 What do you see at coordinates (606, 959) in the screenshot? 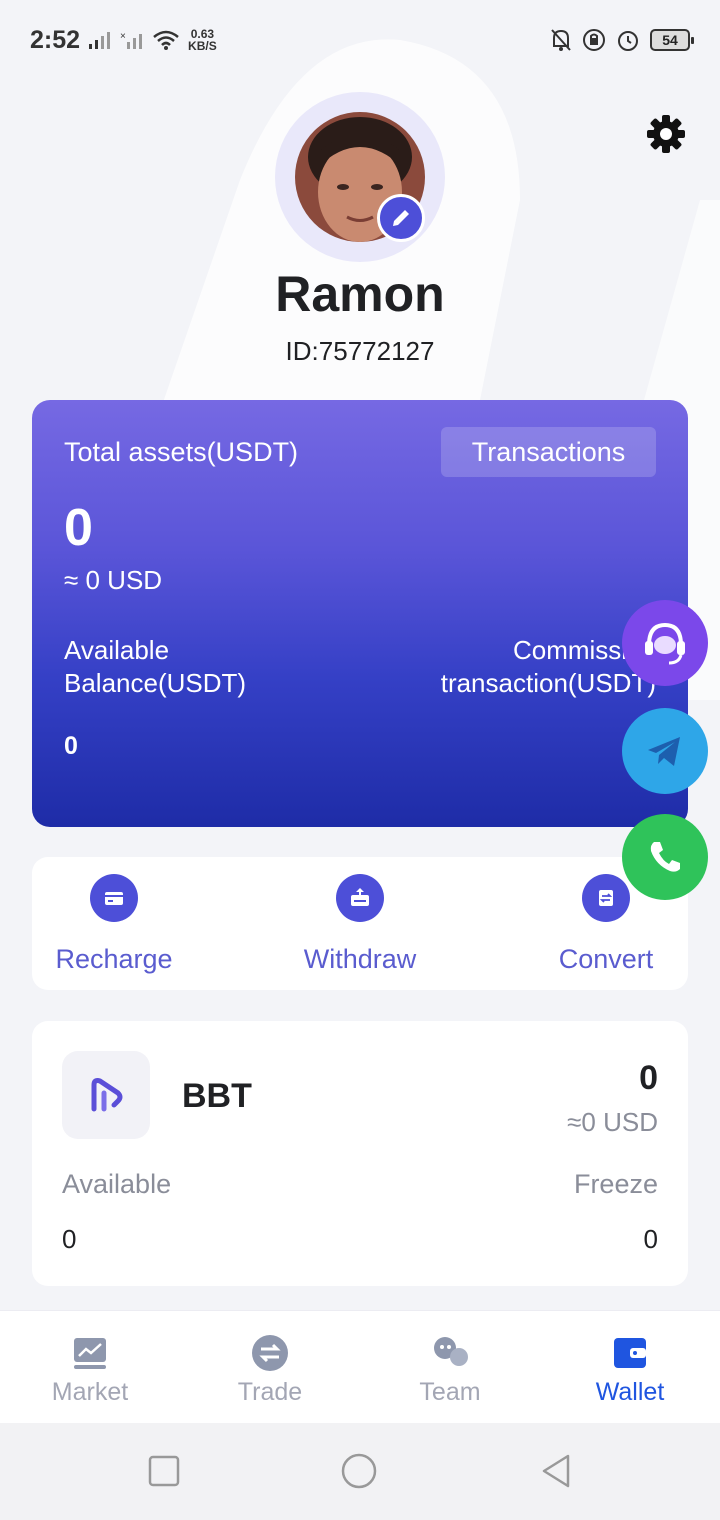
I see `convert-label: Convert` at bounding box center [606, 959].